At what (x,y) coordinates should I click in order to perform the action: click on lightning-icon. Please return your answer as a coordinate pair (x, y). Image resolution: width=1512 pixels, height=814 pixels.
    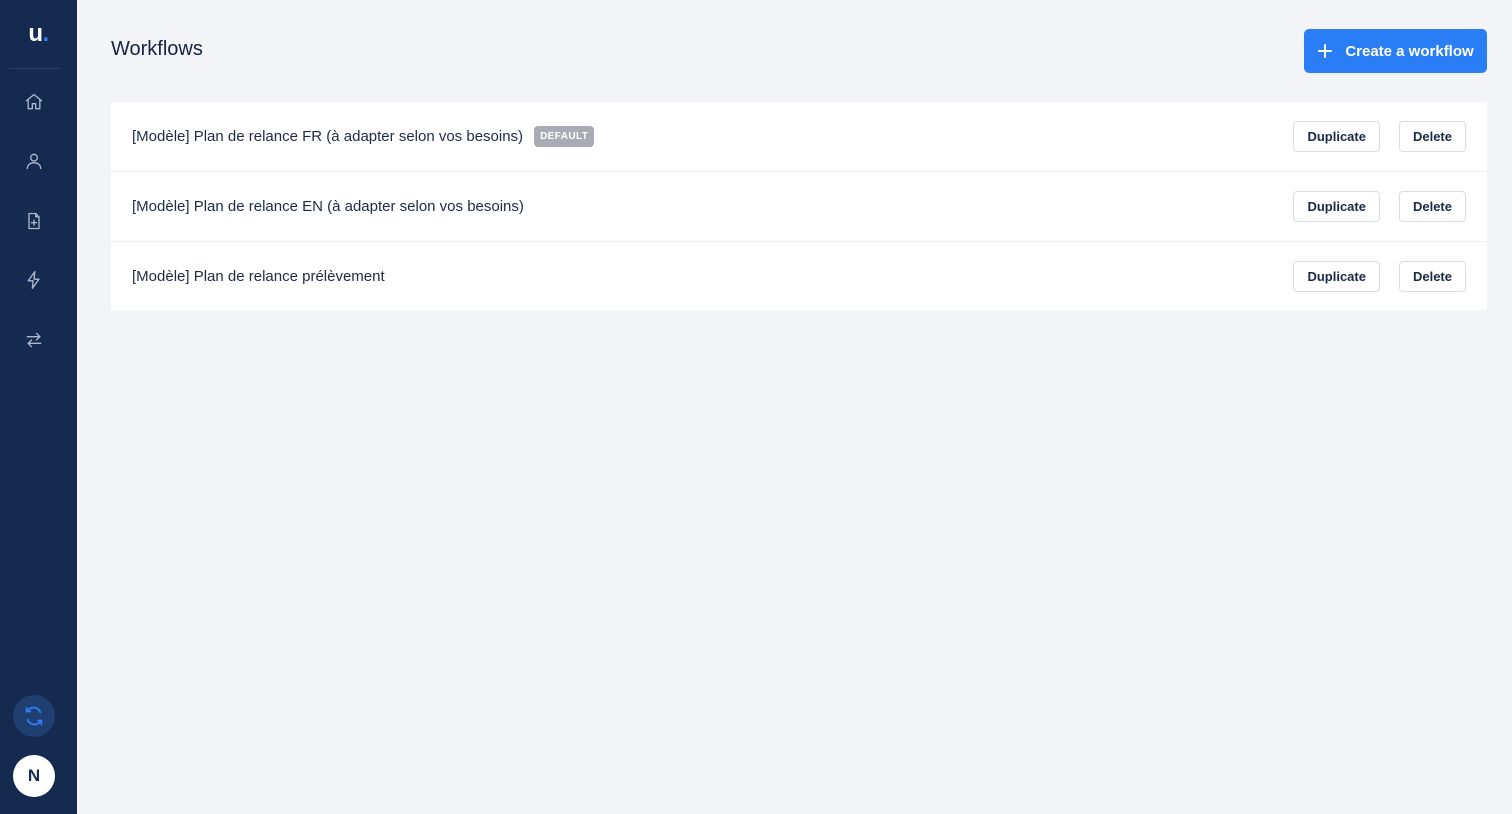
    Looking at the image, I should click on (33, 280).